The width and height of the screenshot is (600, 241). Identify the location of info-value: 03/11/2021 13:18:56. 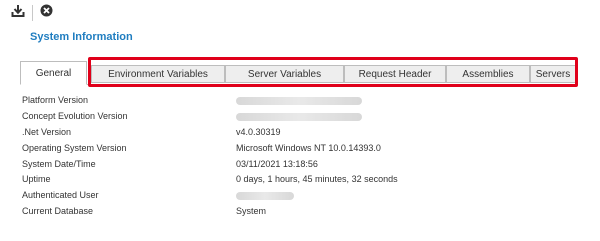
(277, 163).